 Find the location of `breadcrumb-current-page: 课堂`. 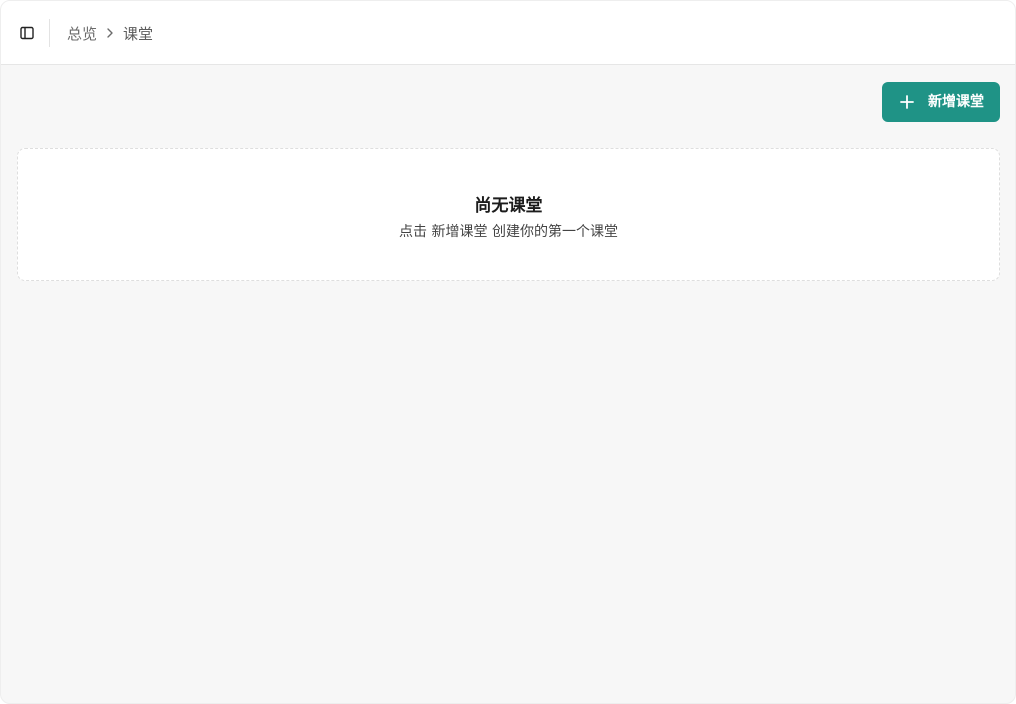

breadcrumb-current-page: 课堂 is located at coordinates (138, 33).